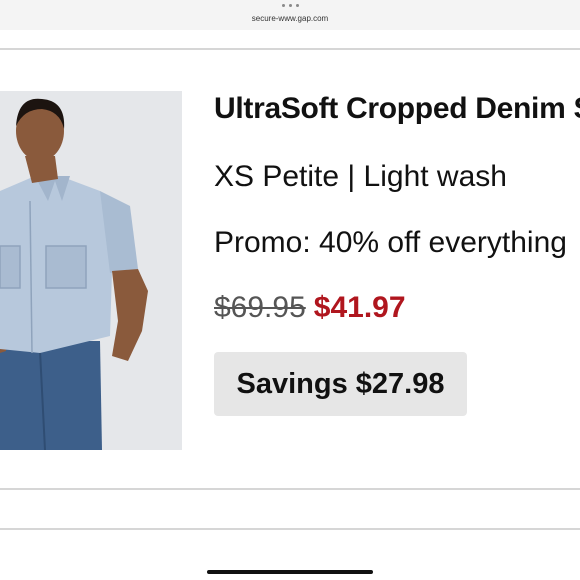 The height and width of the screenshot is (580, 580). Describe the element at coordinates (390, 242) in the screenshot. I see `promo-text: Promo: 40% off everything` at that location.